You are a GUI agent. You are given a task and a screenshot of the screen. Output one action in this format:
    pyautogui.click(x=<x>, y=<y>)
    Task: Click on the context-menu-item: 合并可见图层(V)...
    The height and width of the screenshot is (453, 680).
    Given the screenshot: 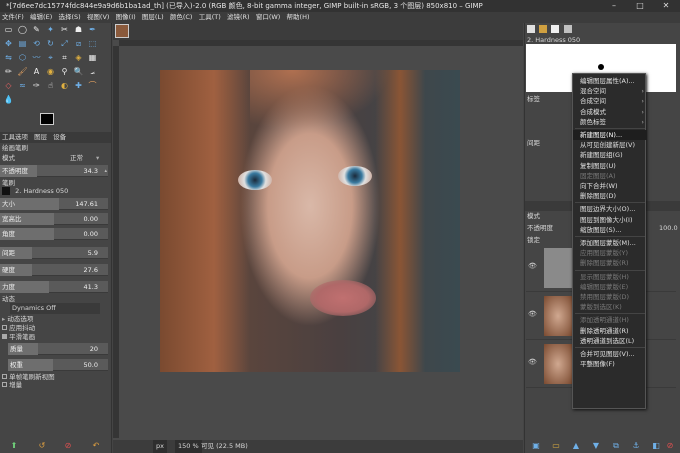 What is the action you would take?
    pyautogui.click(x=610, y=354)
    